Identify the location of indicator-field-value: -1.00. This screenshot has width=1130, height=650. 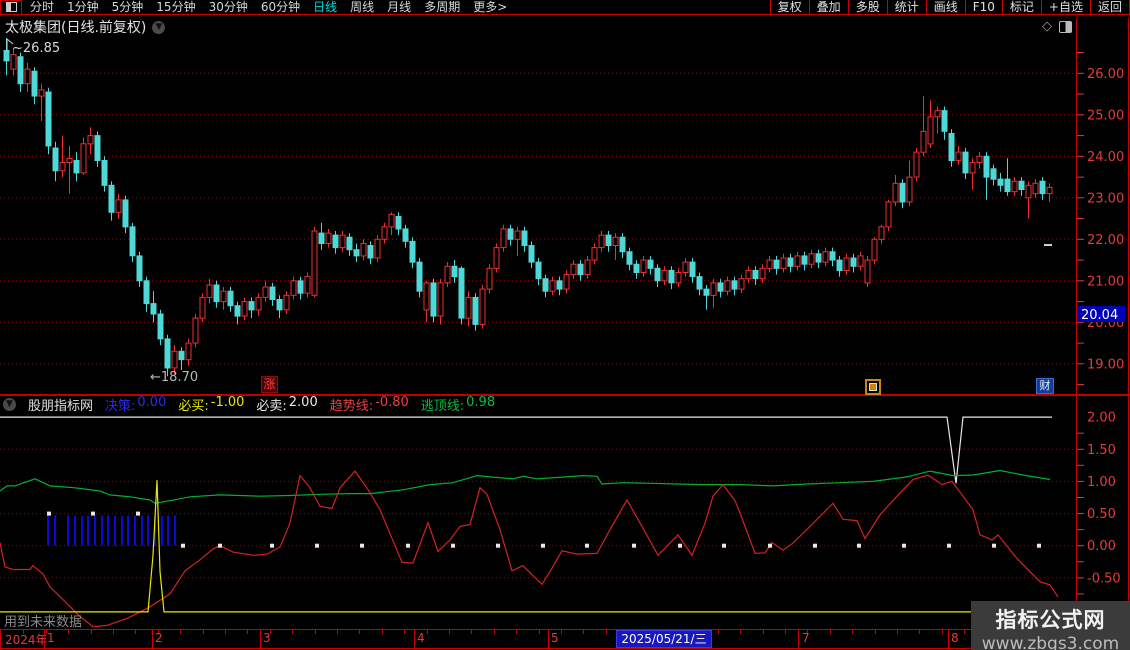
(227, 402).